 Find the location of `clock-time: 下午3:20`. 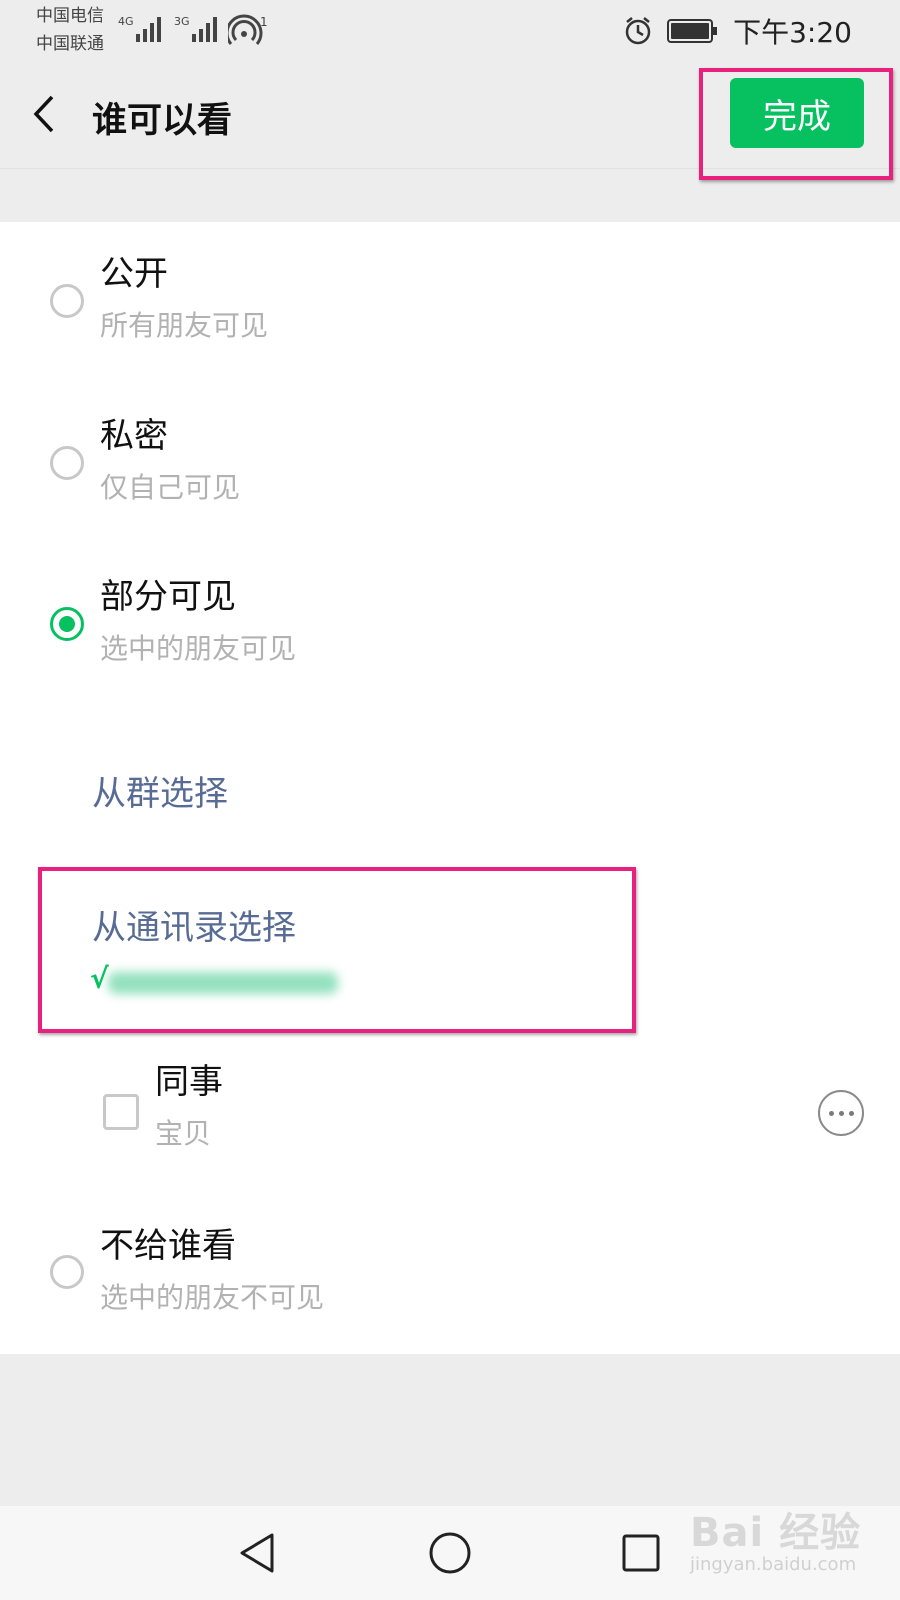

clock-time: 下午3:20 is located at coordinates (792, 32).